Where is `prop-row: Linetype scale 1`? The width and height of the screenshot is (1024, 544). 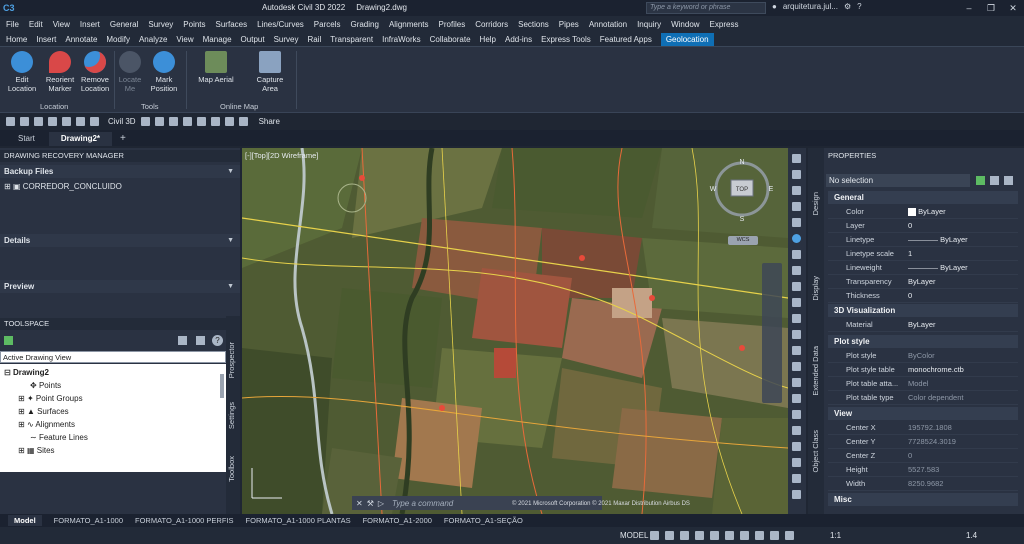 prop-row: Linetype scale 1 is located at coordinates (923, 254).